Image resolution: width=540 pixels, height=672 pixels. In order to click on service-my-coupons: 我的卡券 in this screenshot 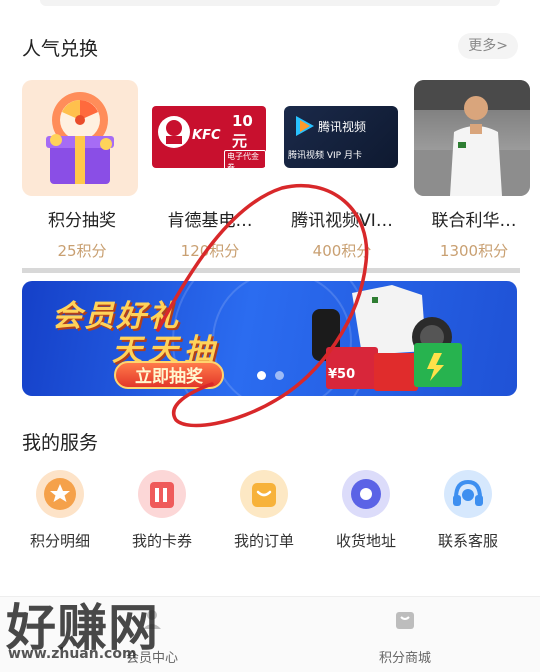, I will do `click(162, 515)`.